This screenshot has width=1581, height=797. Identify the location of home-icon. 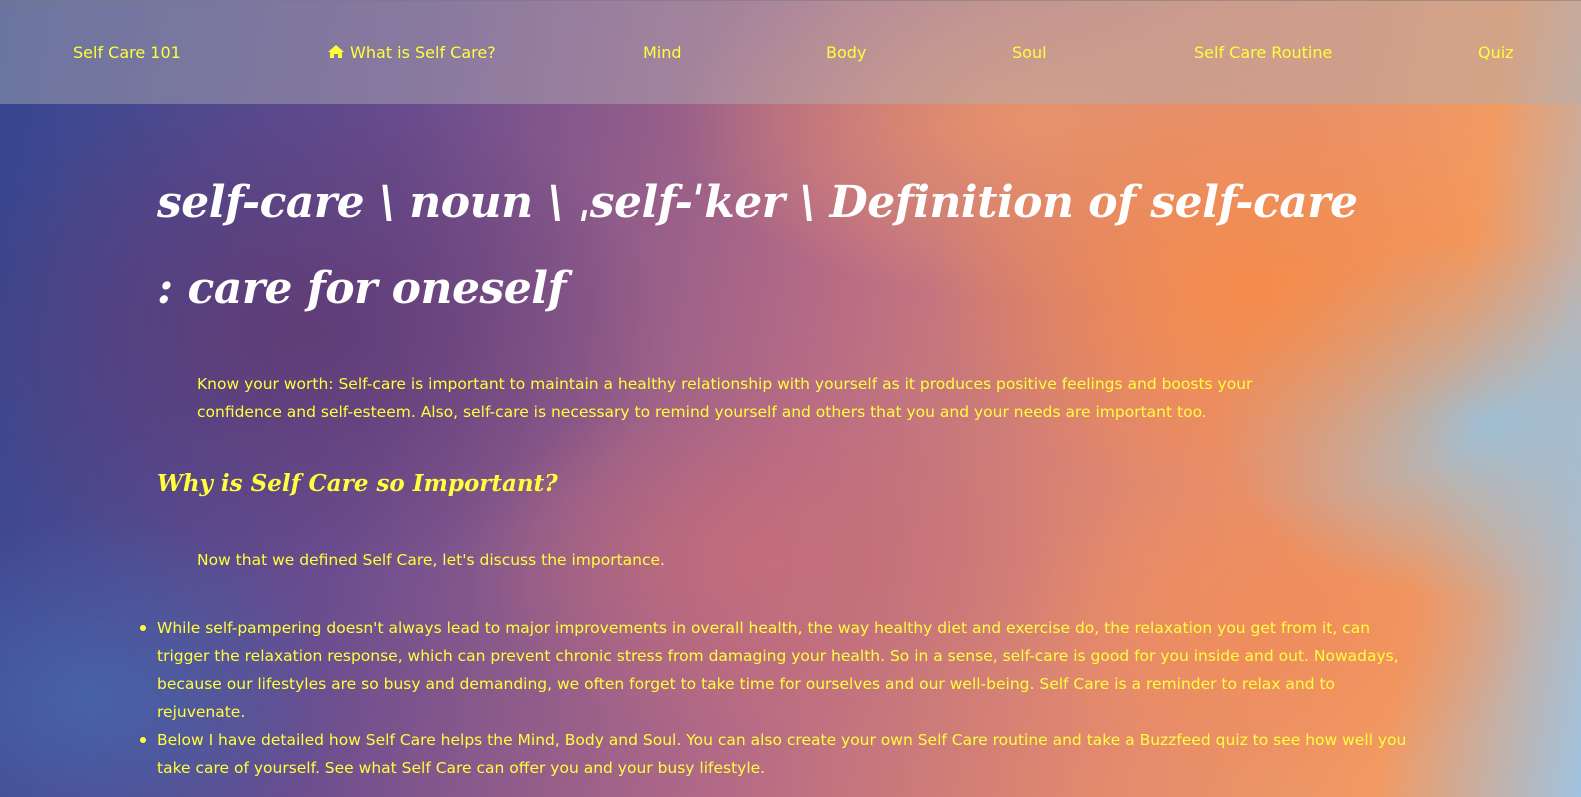
(336, 51).